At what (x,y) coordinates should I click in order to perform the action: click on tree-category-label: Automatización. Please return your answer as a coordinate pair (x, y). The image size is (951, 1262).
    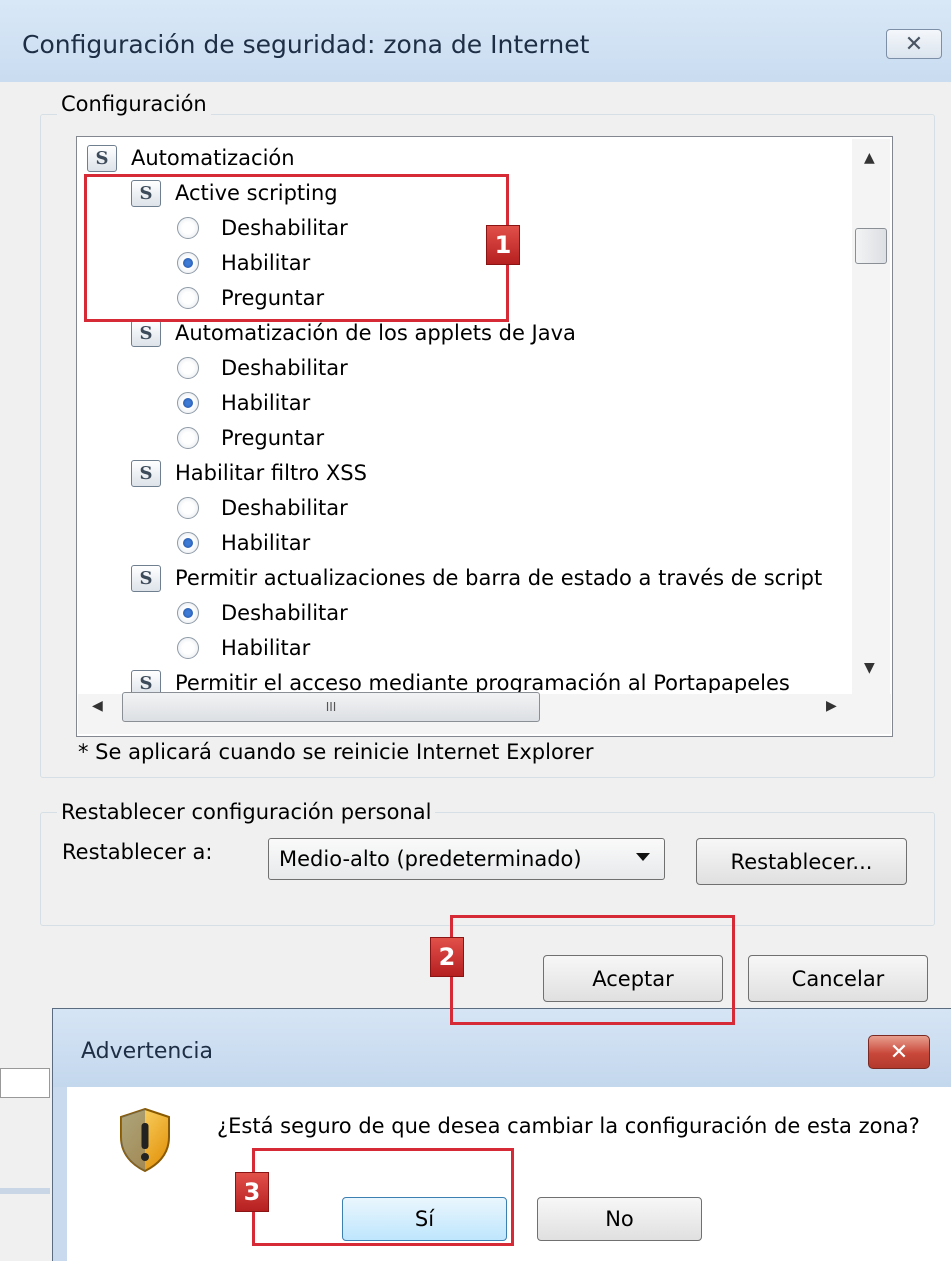
    Looking at the image, I should click on (213, 158).